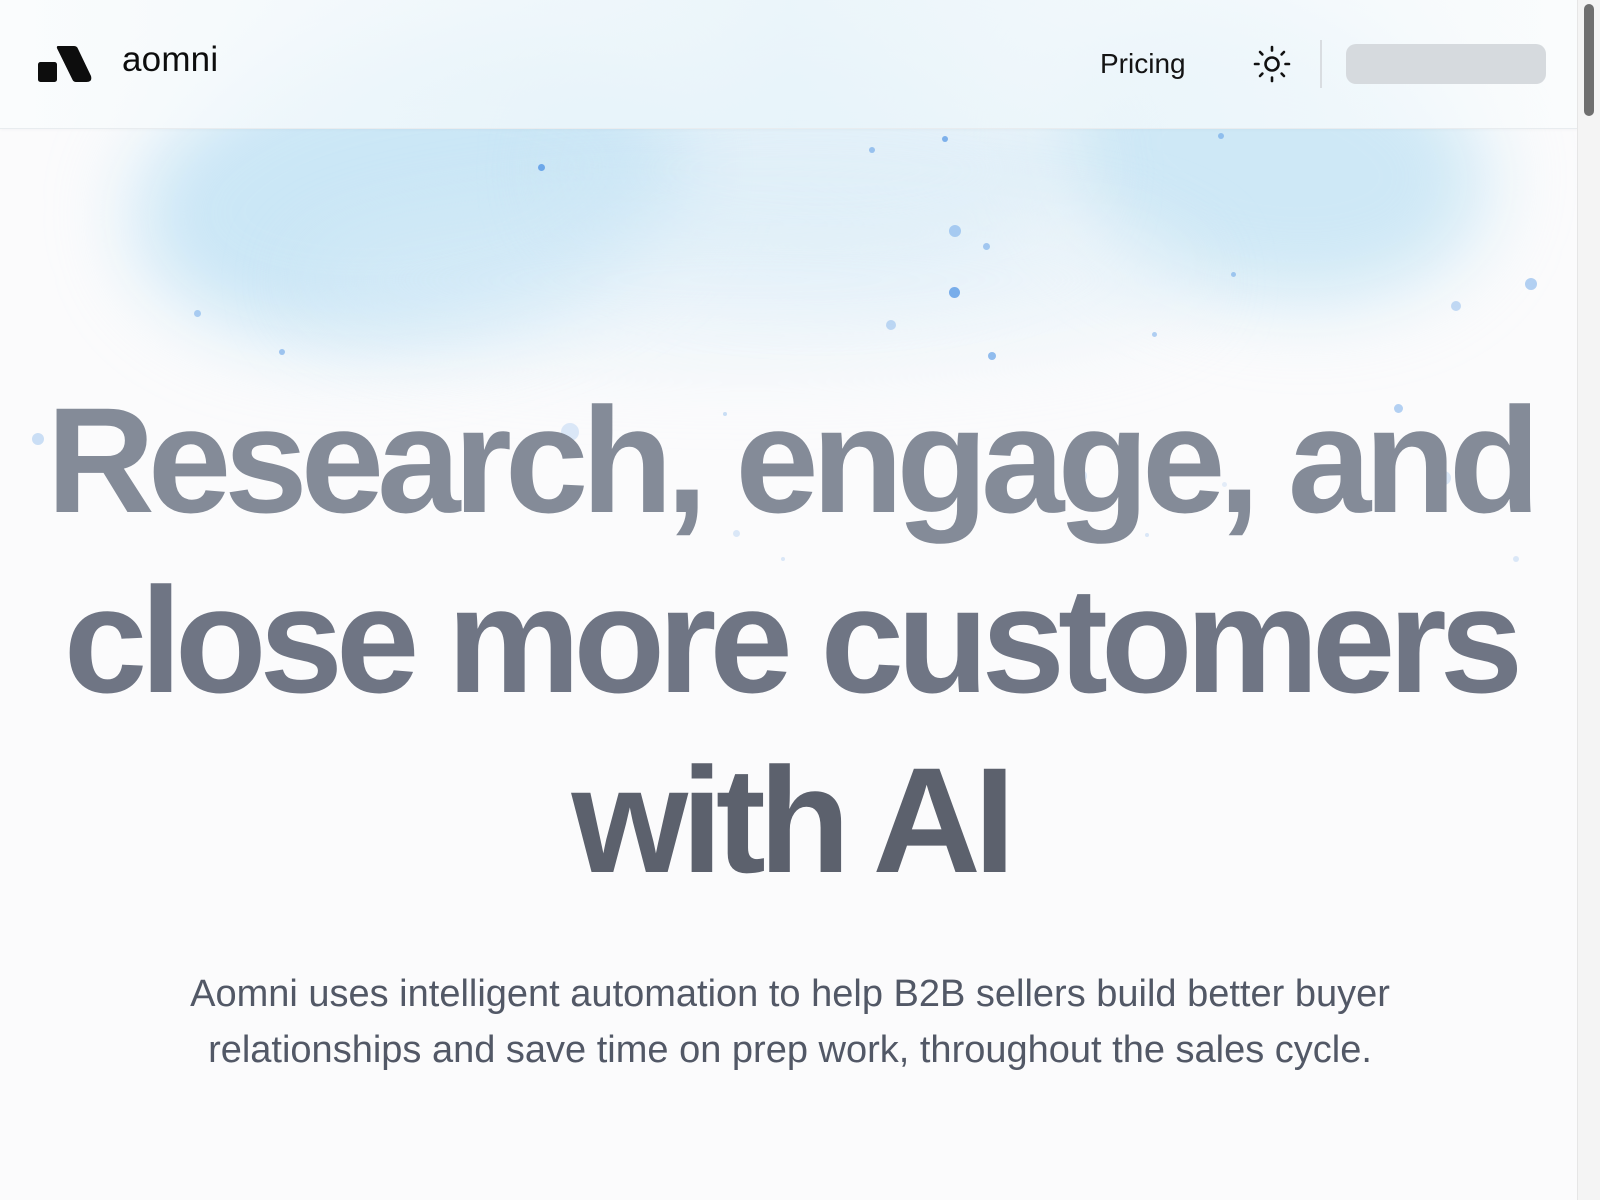  Describe the element at coordinates (1446, 64) in the screenshot. I see `account-button-placeholder` at that location.